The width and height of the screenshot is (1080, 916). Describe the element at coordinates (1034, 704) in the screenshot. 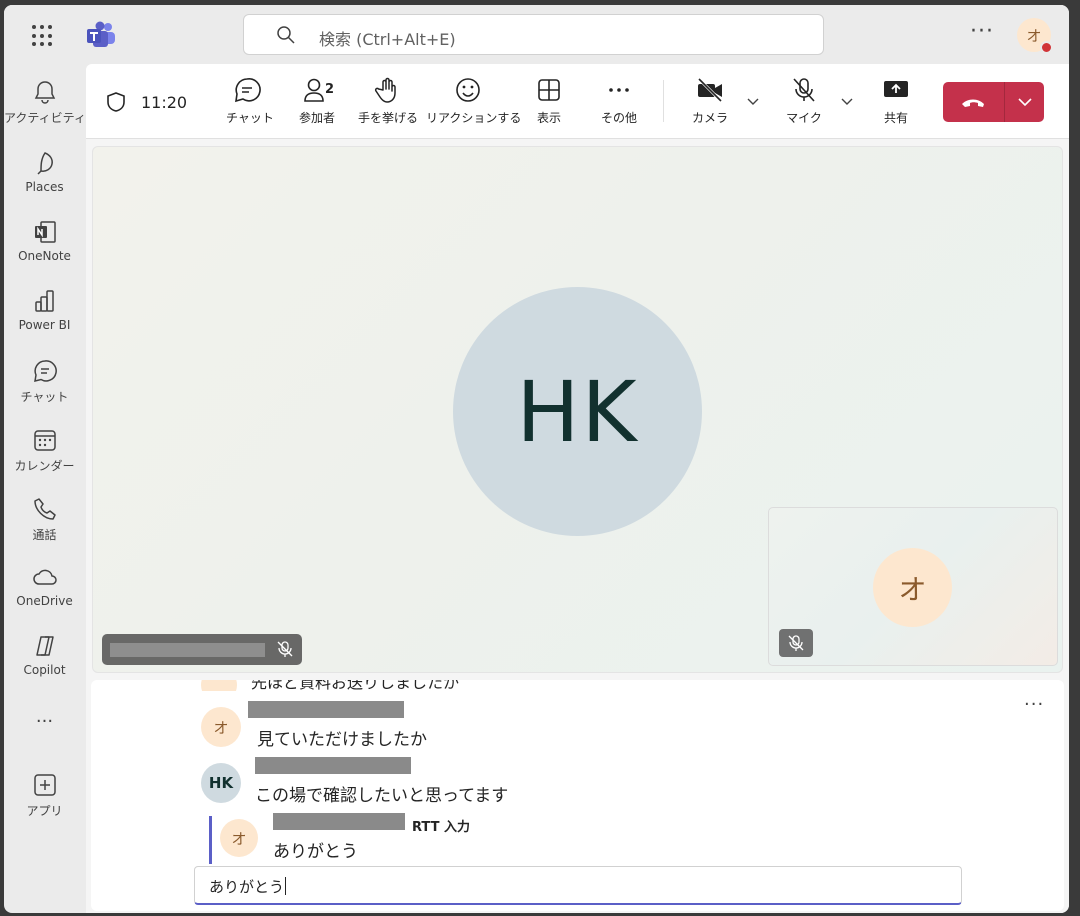

I see `rtt-more-options-icon: ···` at that location.